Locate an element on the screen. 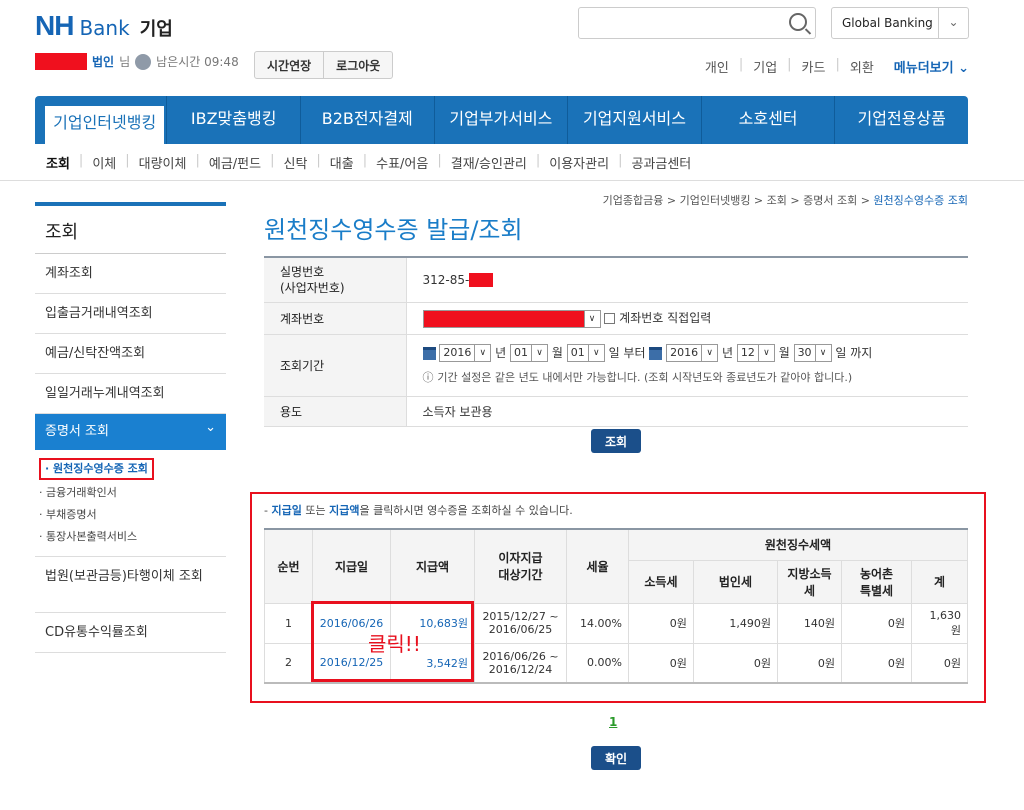 This screenshot has height=810, width=1024. link-forex: 외환 is located at coordinates (862, 66).